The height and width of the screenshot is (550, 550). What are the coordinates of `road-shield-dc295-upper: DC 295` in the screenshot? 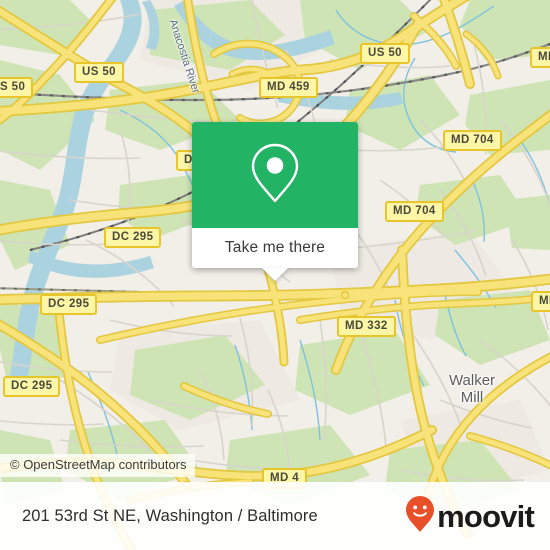 It's located at (133, 237).